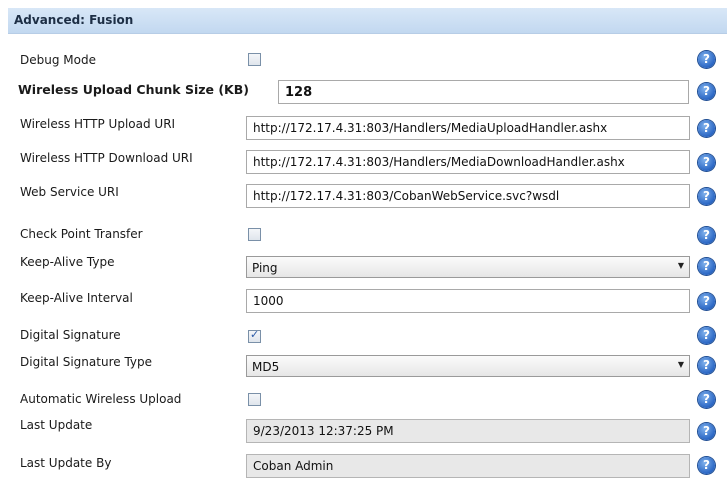 The height and width of the screenshot is (478, 727). Describe the element at coordinates (76, 298) in the screenshot. I see `keep-alive-interval-label: Keep-Alive Interval` at that location.